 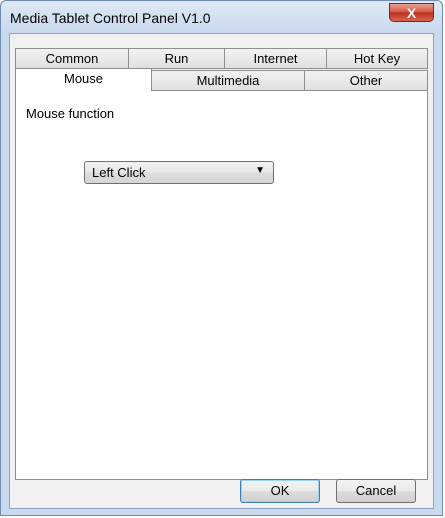 What do you see at coordinates (221, 17) in the screenshot?
I see `title-bar: Media Tablet Control Panel V1.0 X` at bounding box center [221, 17].